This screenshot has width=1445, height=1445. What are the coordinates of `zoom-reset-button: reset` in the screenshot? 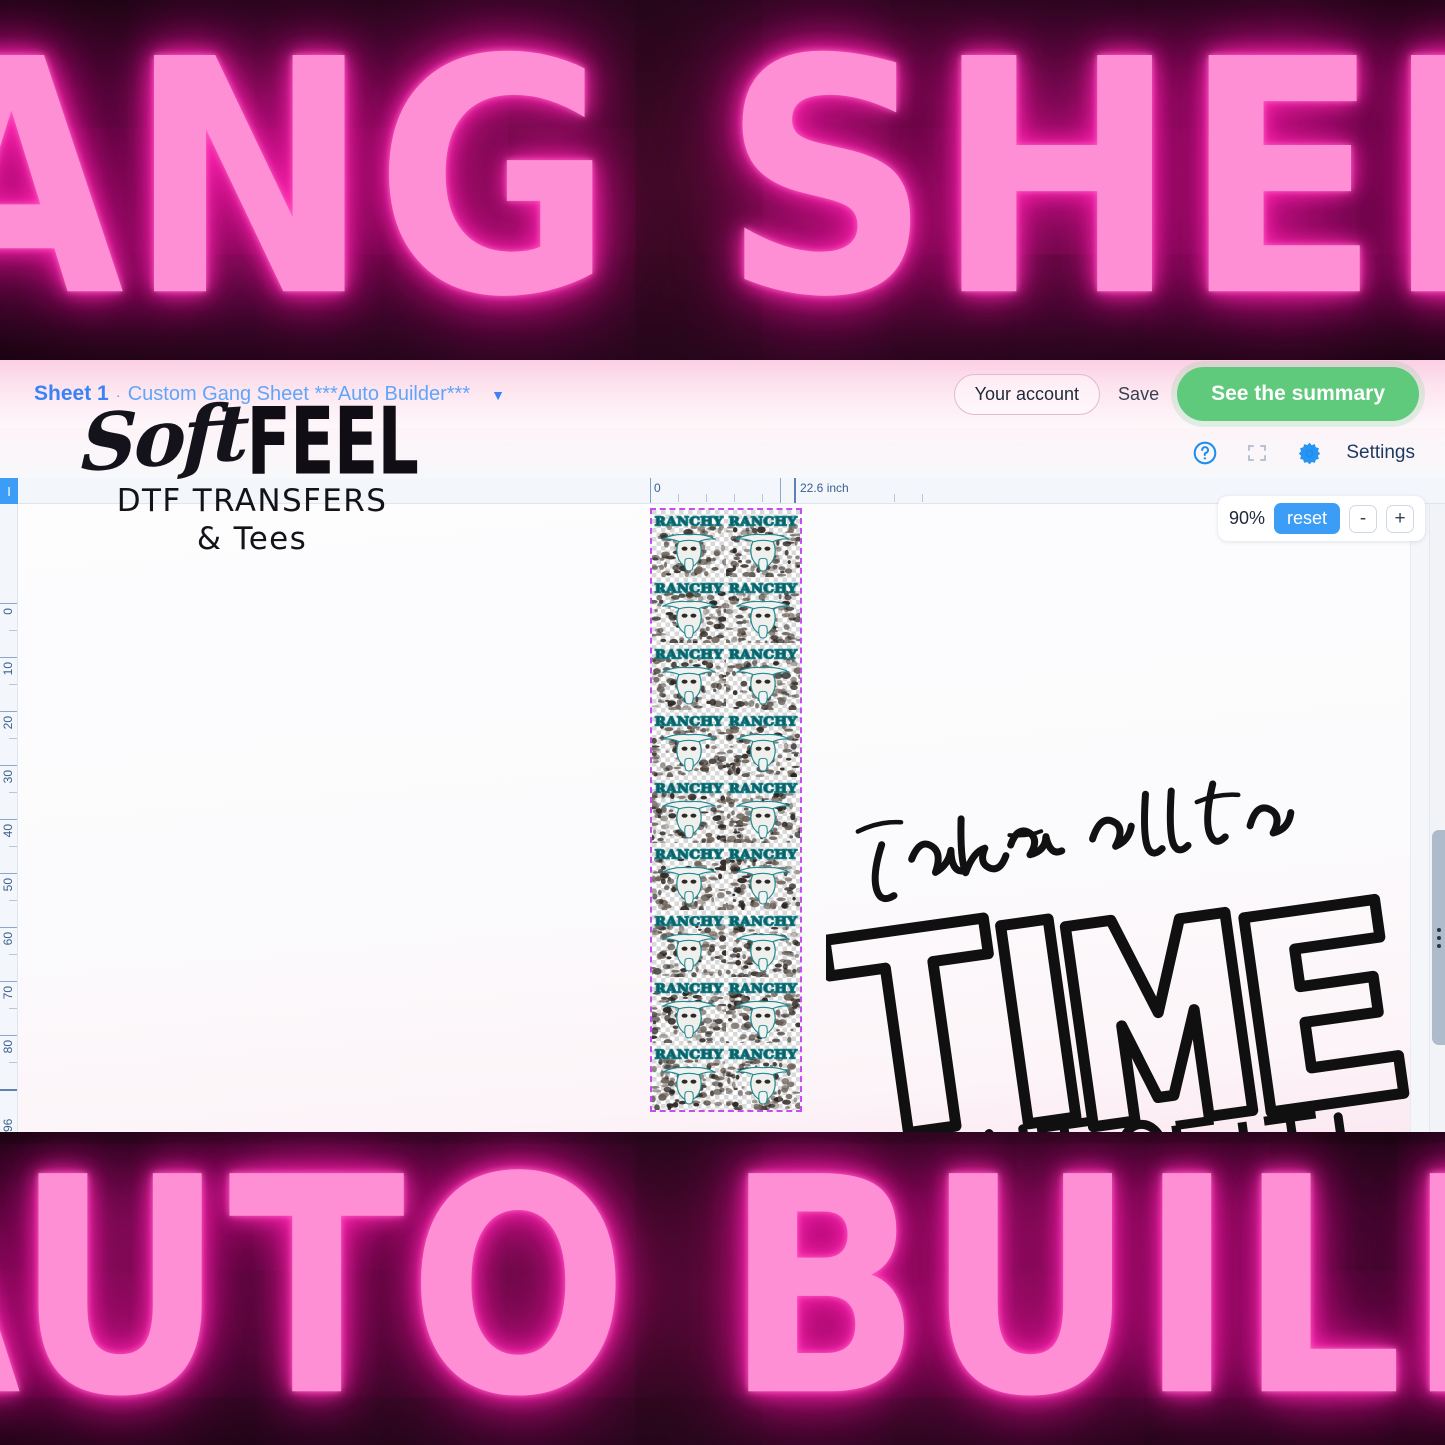 It's located at (1306, 518).